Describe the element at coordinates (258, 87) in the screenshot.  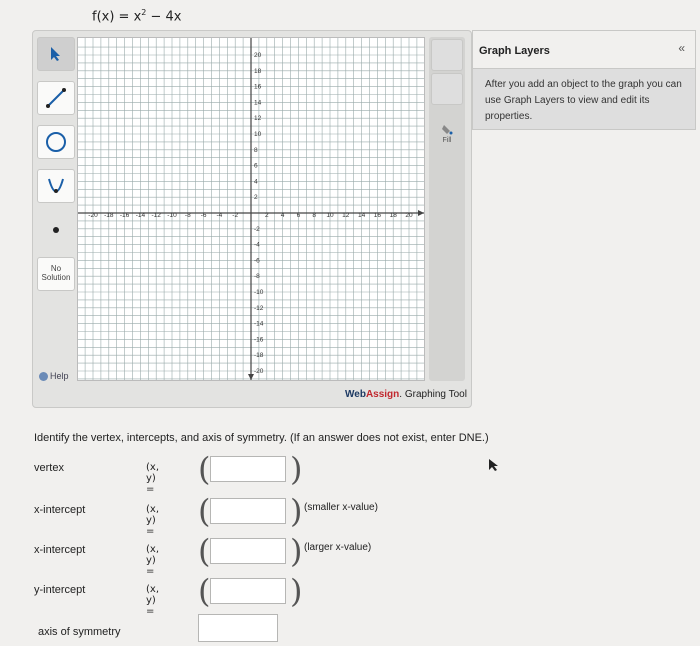
I see `y-tick-label: 16` at that location.